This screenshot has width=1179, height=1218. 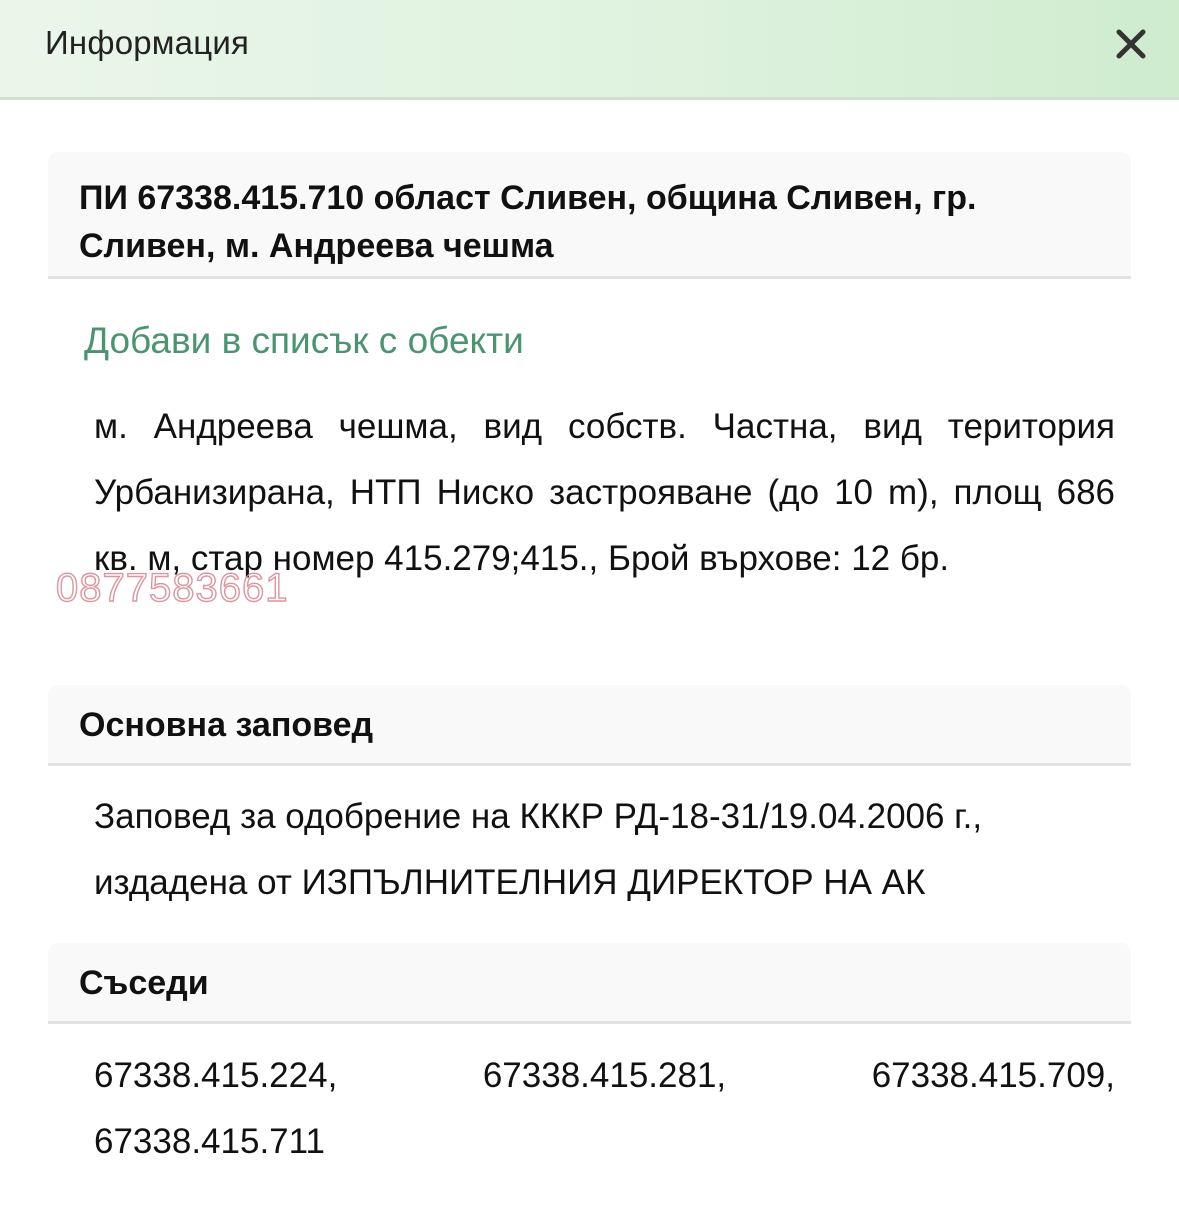 I want to click on neighbor-item: 67338.415.281,, so click(x=604, y=1076).